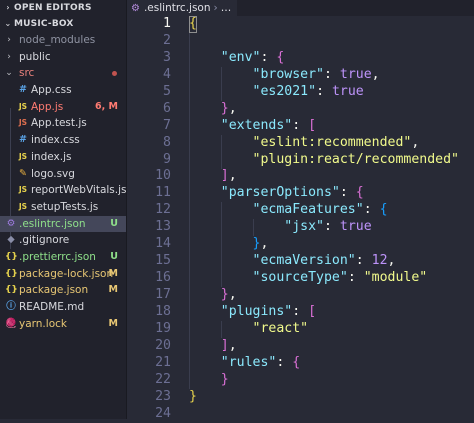 The image size is (474, 423). Describe the element at coordinates (248, 362) in the screenshot. I see `token: "rules"` at that location.